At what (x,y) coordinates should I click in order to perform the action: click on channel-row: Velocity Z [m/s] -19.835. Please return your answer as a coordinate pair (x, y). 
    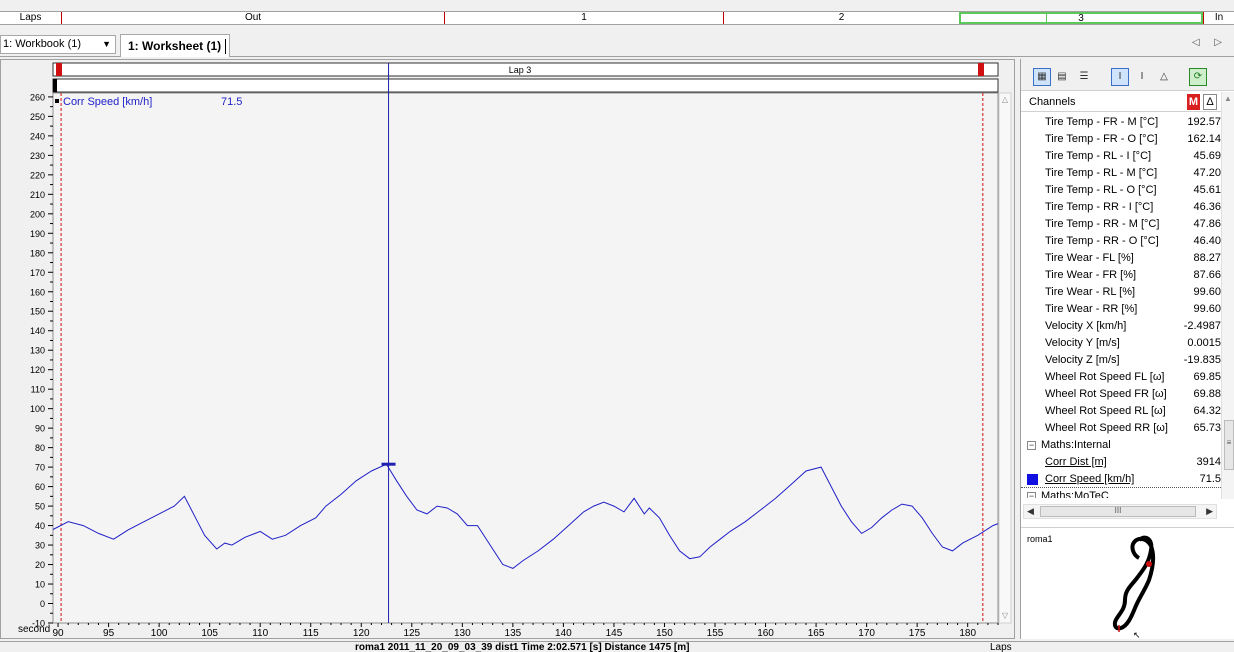
    Looking at the image, I should click on (1121, 360).